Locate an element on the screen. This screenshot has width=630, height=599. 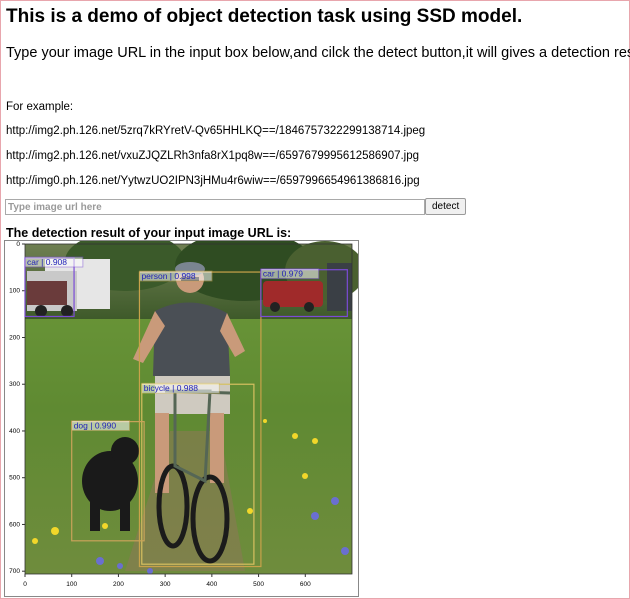
y-tick-label: 400 is located at coordinates (14, 431).